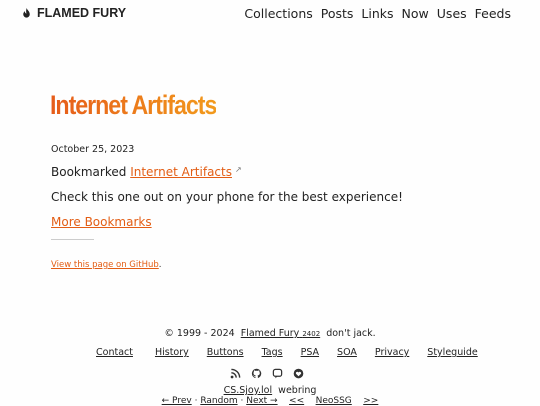 The height and width of the screenshot is (406, 540). What do you see at coordinates (452, 352) in the screenshot?
I see `footer-link-styleguide: Styleguide` at bounding box center [452, 352].